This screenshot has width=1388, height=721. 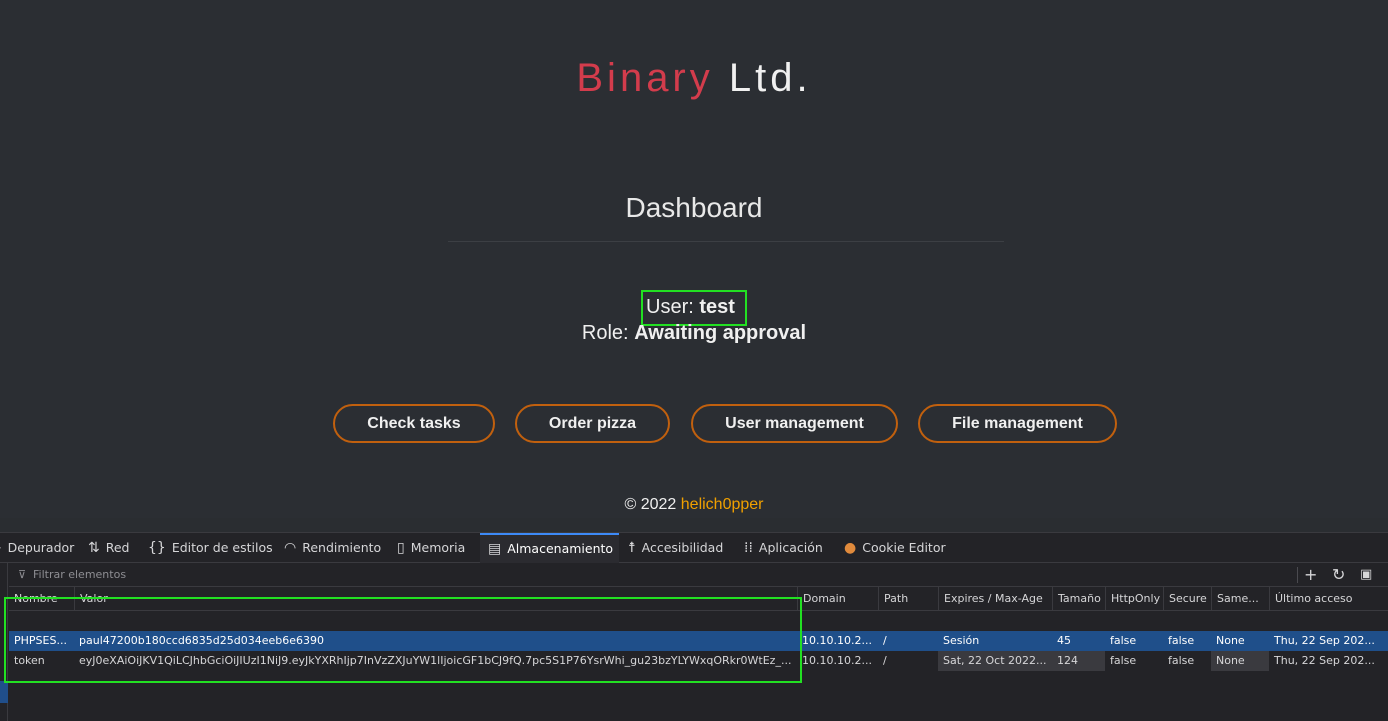 I want to click on tab-performance: ◠ Rendimiento, so click(x=332, y=548).